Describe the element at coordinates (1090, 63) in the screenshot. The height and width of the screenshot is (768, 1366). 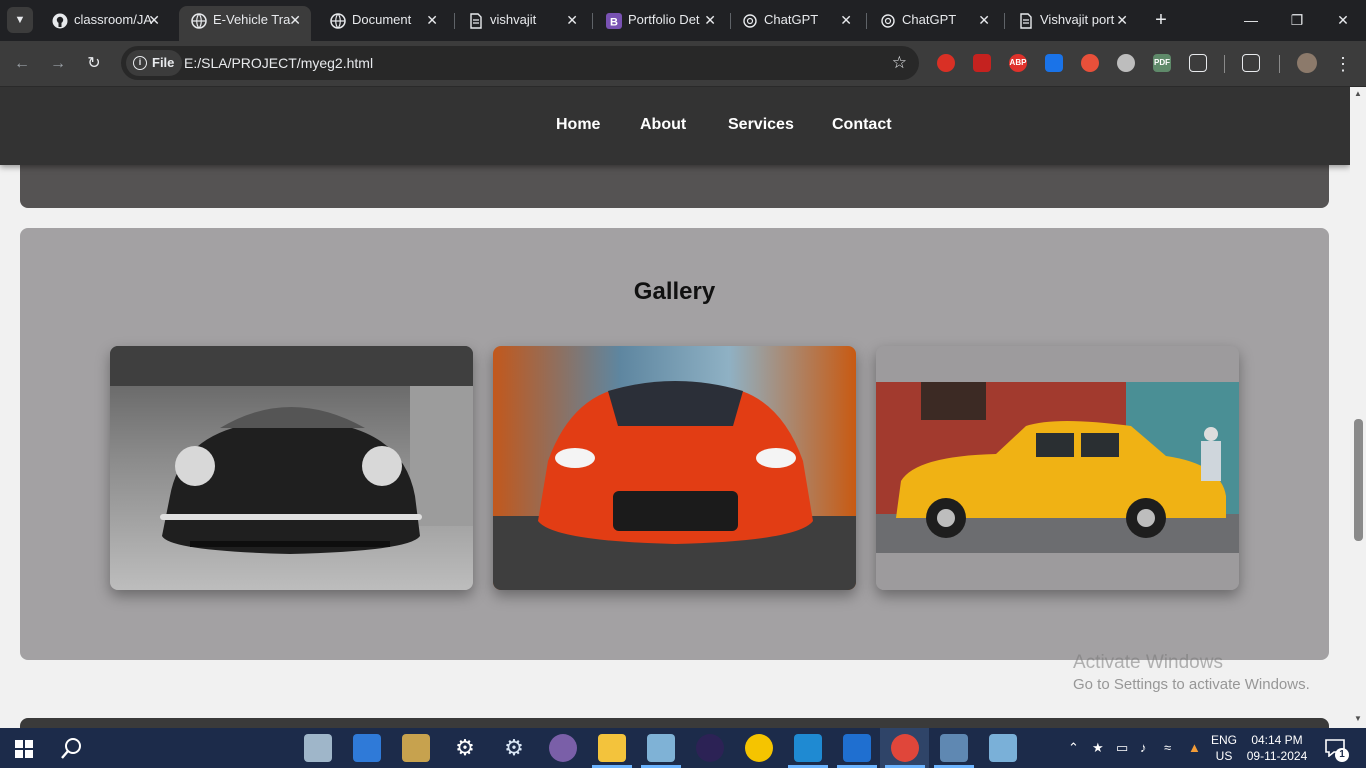
I see `spiral-ext-icon` at that location.